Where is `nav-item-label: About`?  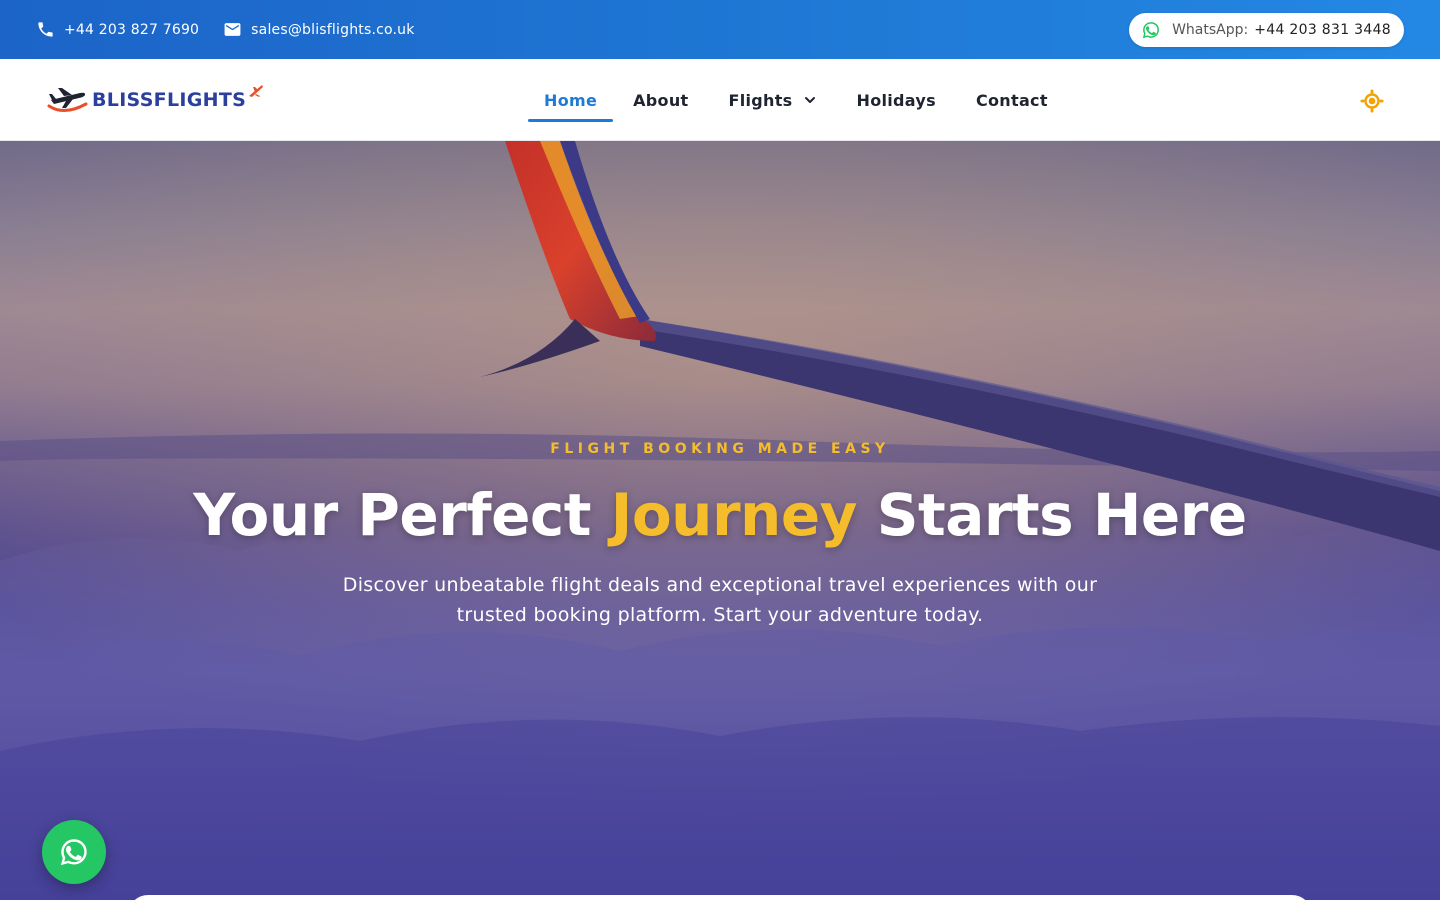
nav-item-label: About is located at coordinates (661, 100).